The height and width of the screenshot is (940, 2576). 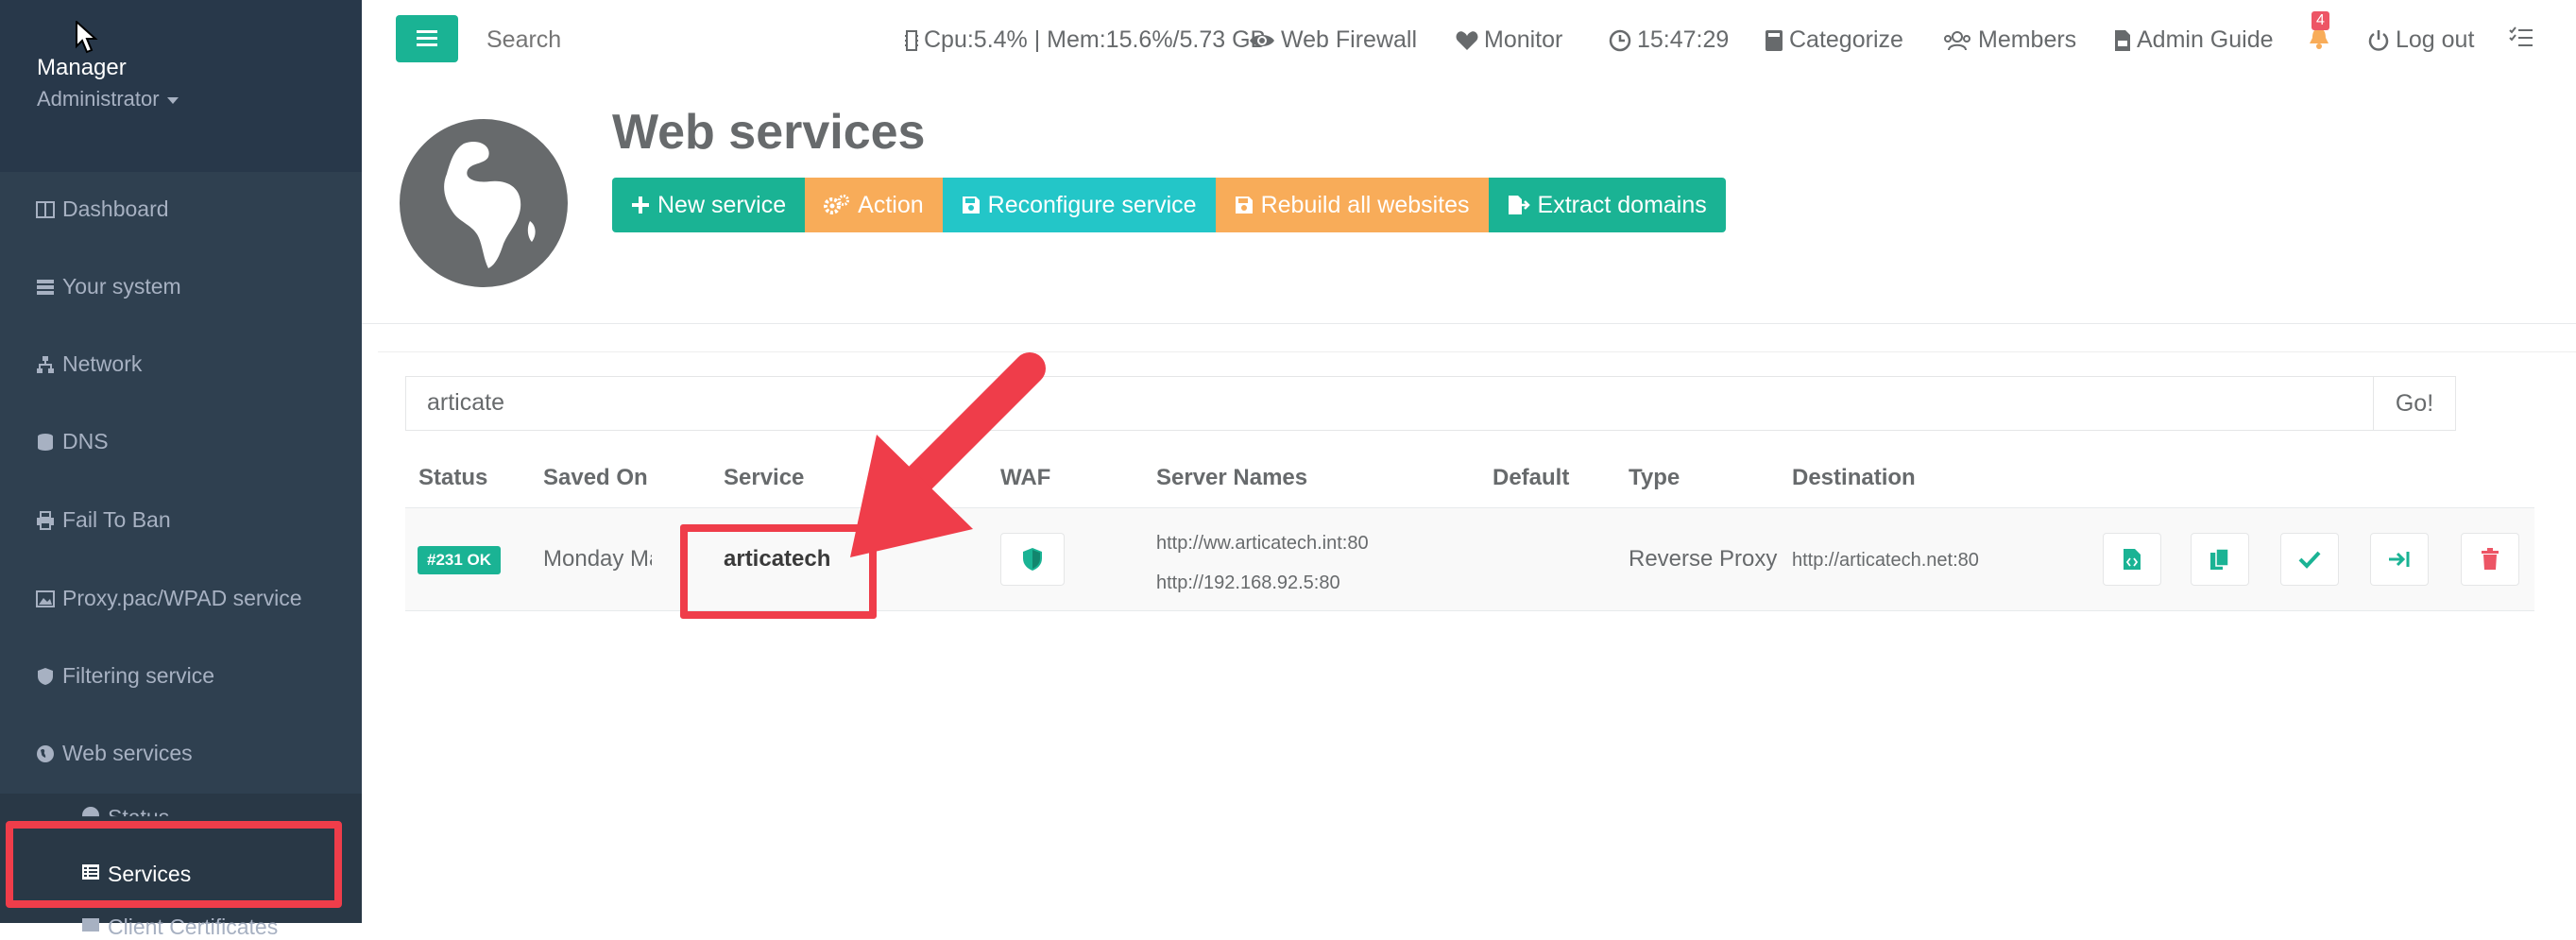 What do you see at coordinates (45, 754) in the screenshot?
I see `globe-icon` at bounding box center [45, 754].